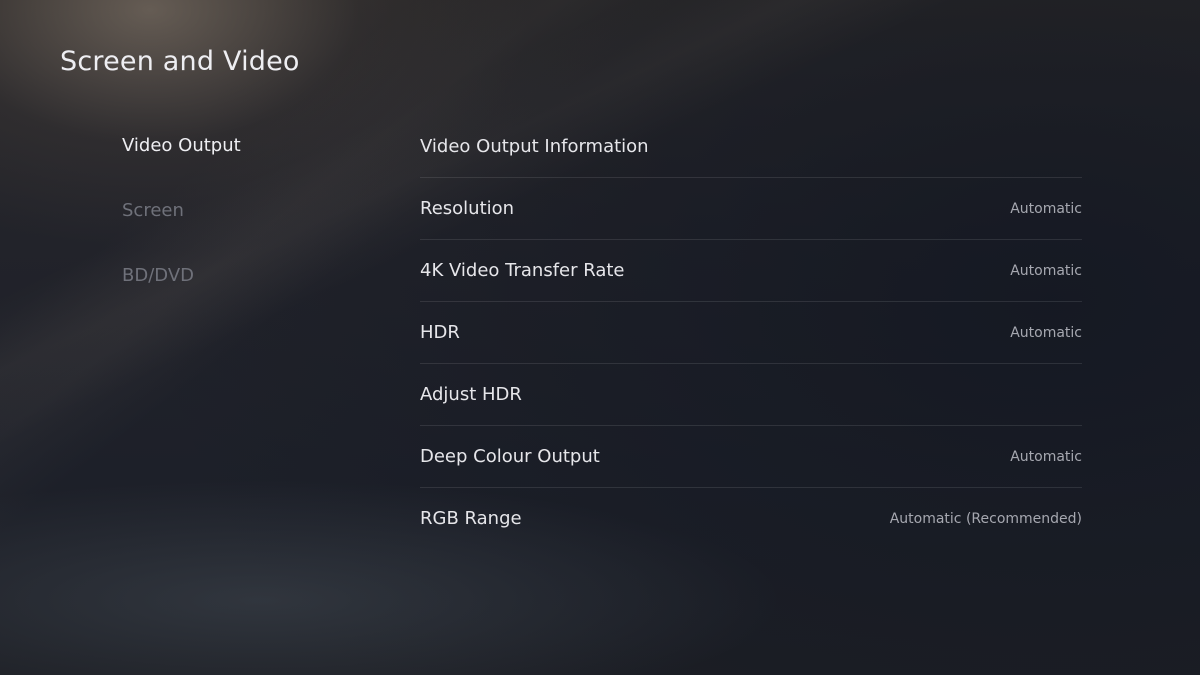  I want to click on setting-value: Automatic (Recommended), so click(985, 518).